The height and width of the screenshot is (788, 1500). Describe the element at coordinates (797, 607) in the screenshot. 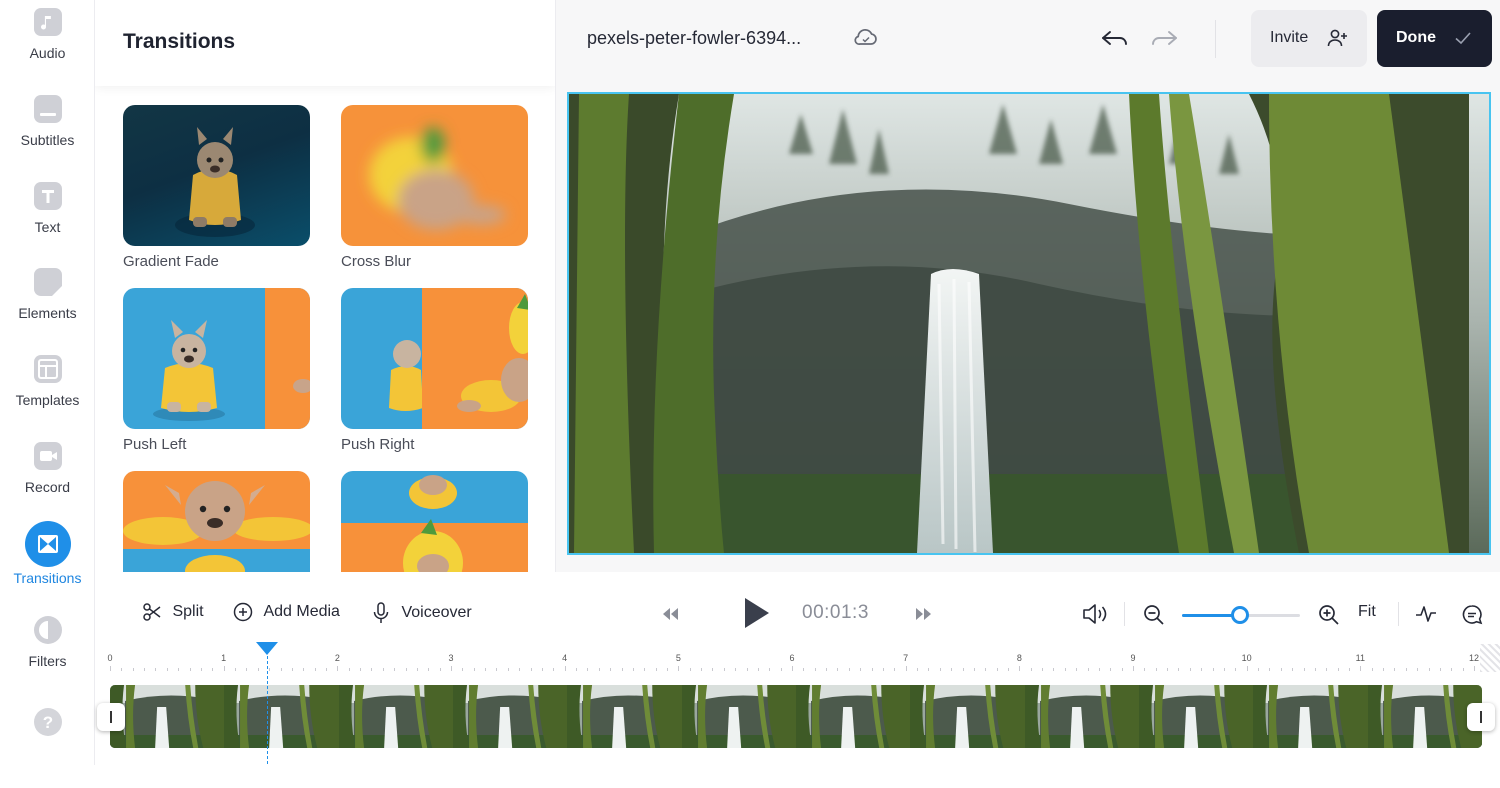

I see `playback-controls: Split Add Media Voiceover 00:01:3 Fit` at that location.